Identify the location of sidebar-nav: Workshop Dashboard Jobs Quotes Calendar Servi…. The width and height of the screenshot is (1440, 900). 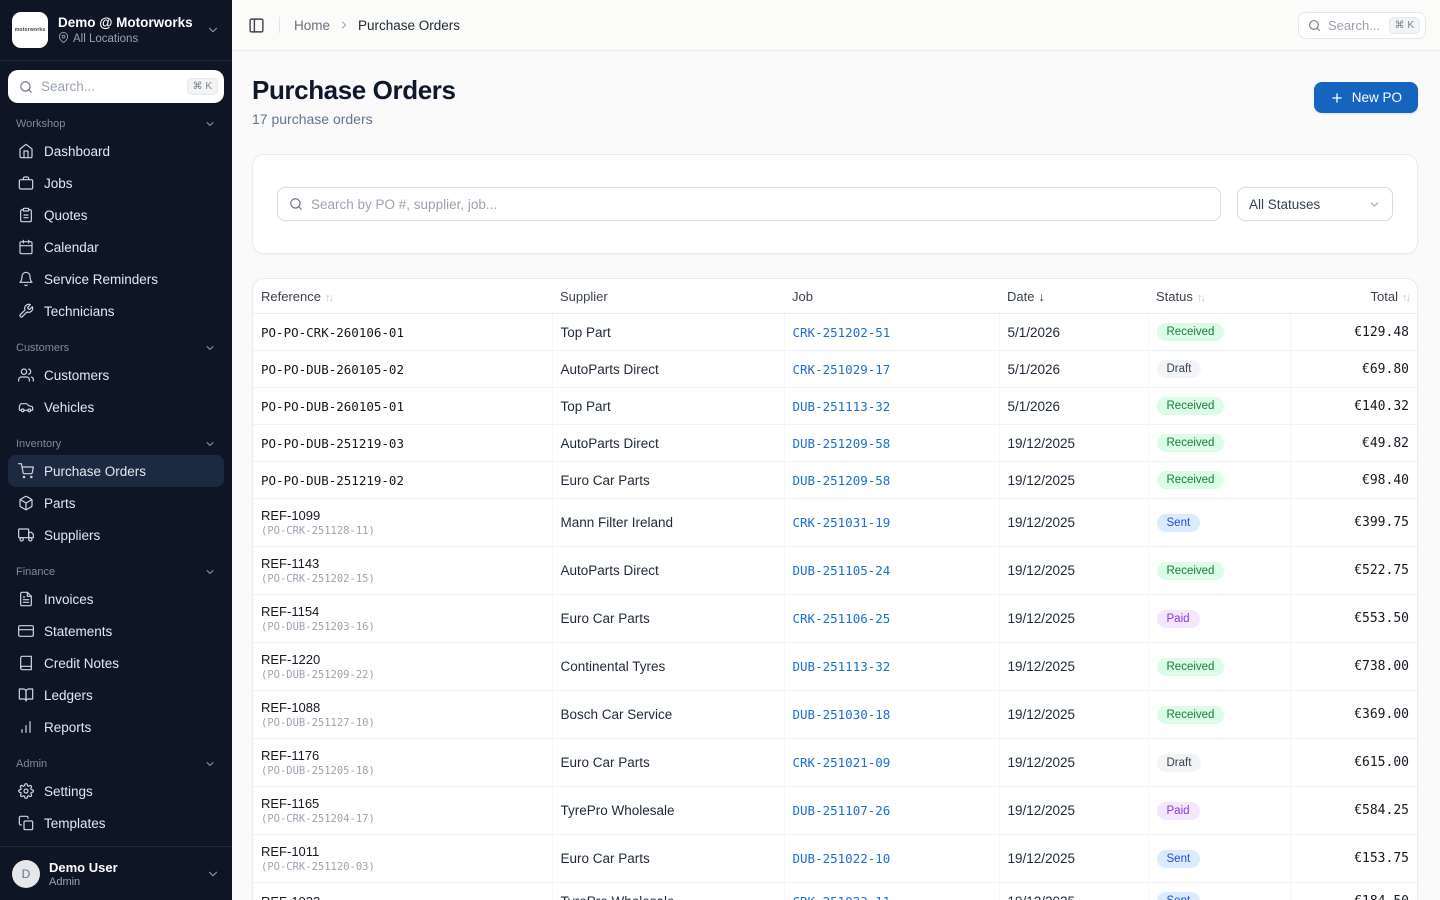
(116, 478).